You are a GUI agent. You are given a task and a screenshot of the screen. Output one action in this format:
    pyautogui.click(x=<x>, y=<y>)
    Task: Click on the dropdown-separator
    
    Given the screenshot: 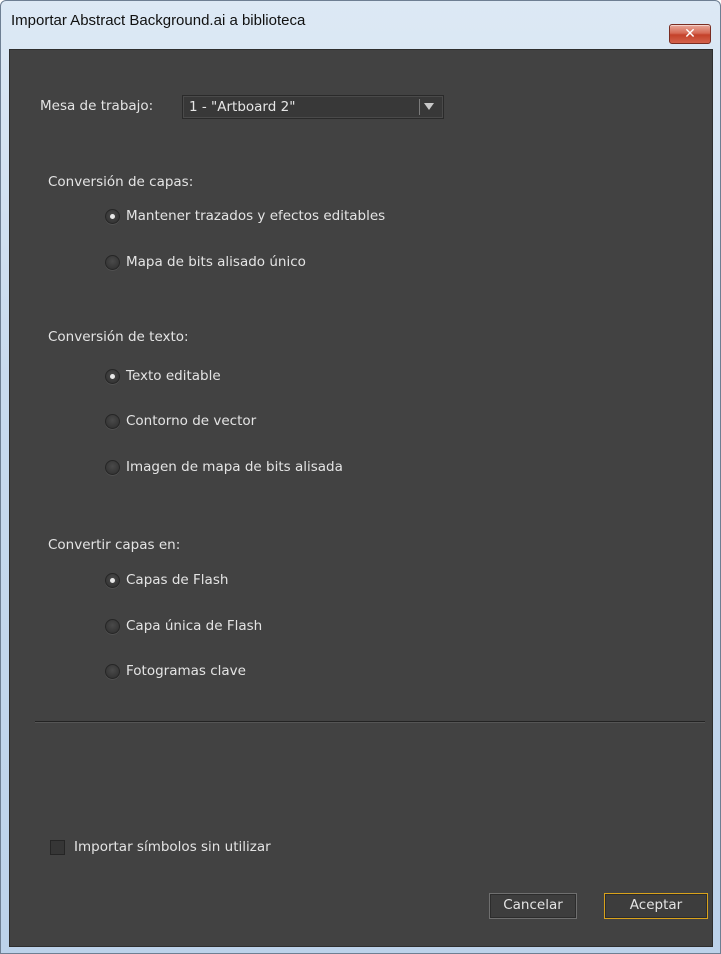 What is the action you would take?
    pyautogui.click(x=419, y=107)
    